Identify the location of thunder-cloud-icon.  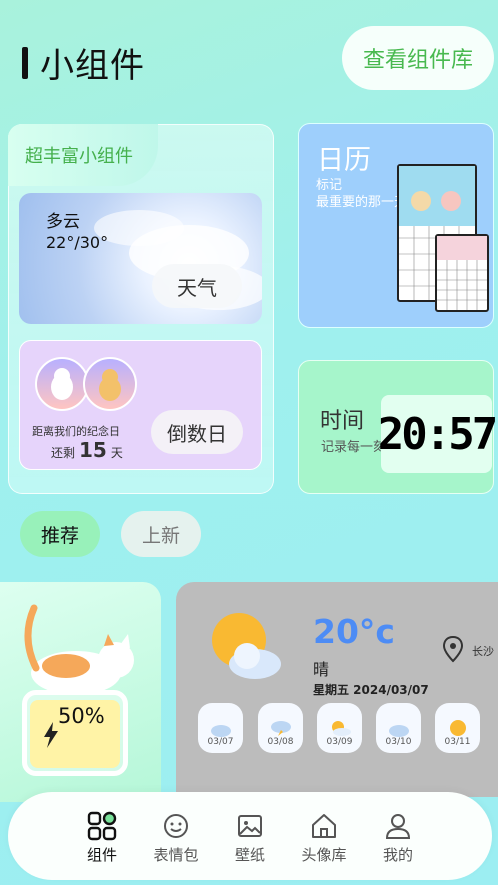
(280, 728).